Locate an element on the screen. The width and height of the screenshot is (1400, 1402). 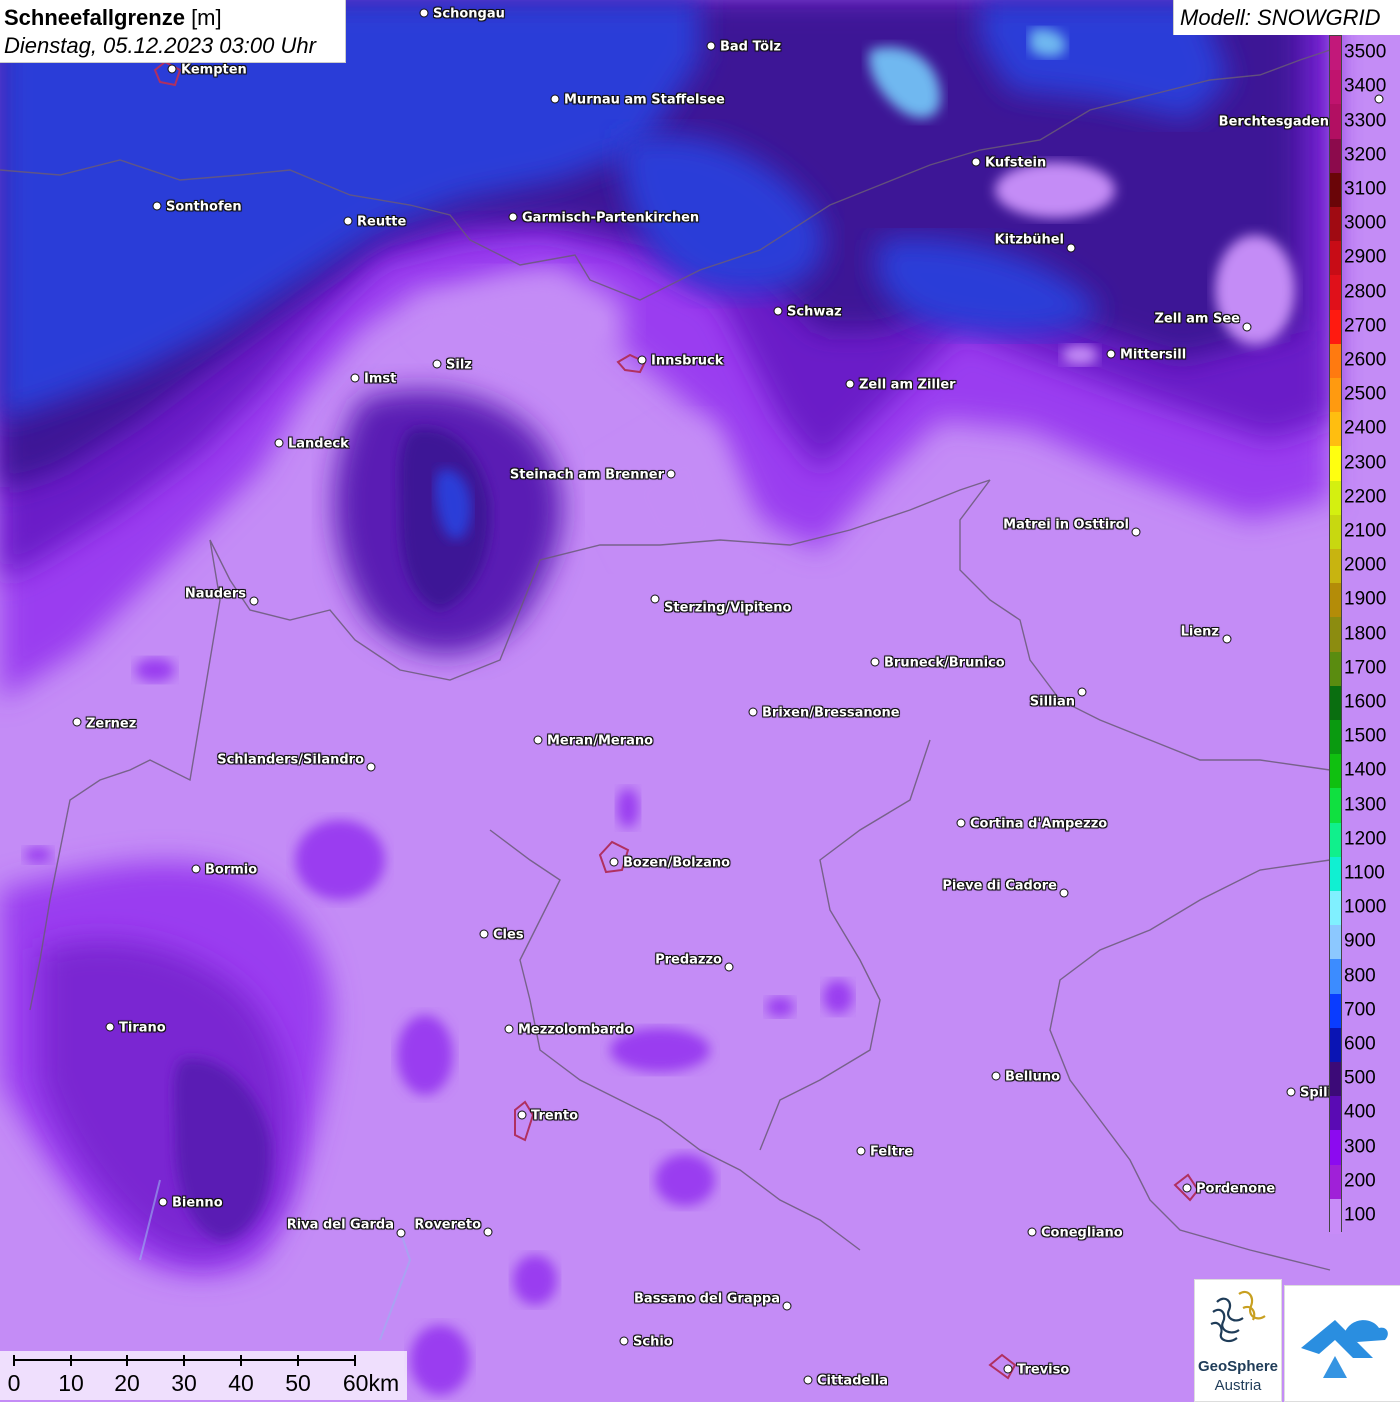
city-label: Reutte is located at coordinates (382, 222).